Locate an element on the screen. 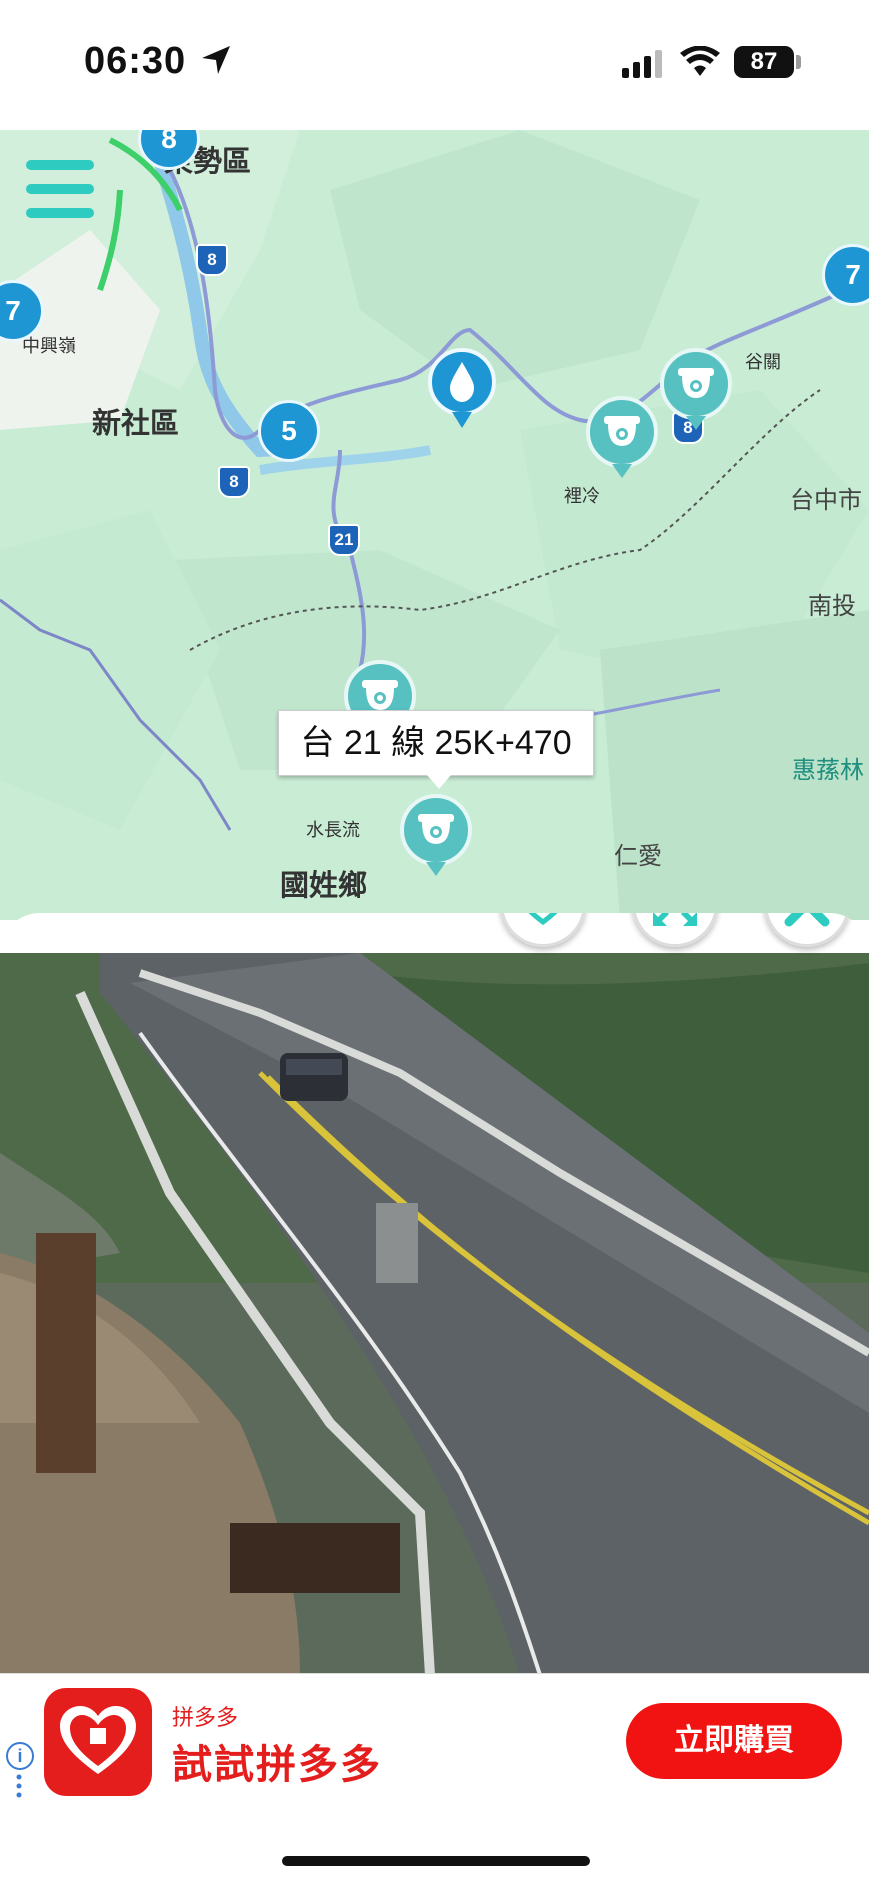 This screenshot has width=869, height=1884. map-label-huisun: 惠蓀林 is located at coordinates (828, 770).